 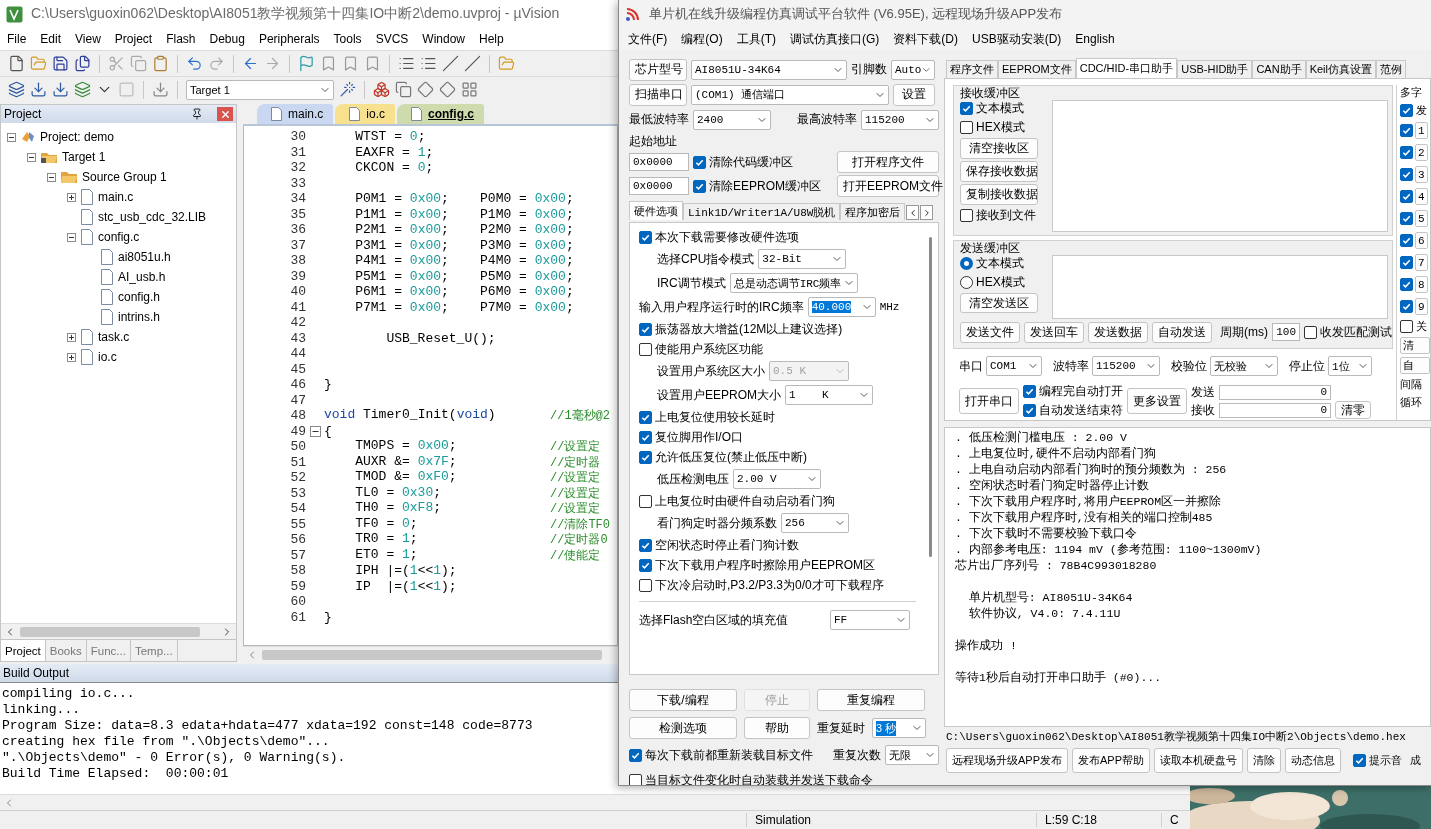 I want to click on list-icon, so click(x=428, y=63).